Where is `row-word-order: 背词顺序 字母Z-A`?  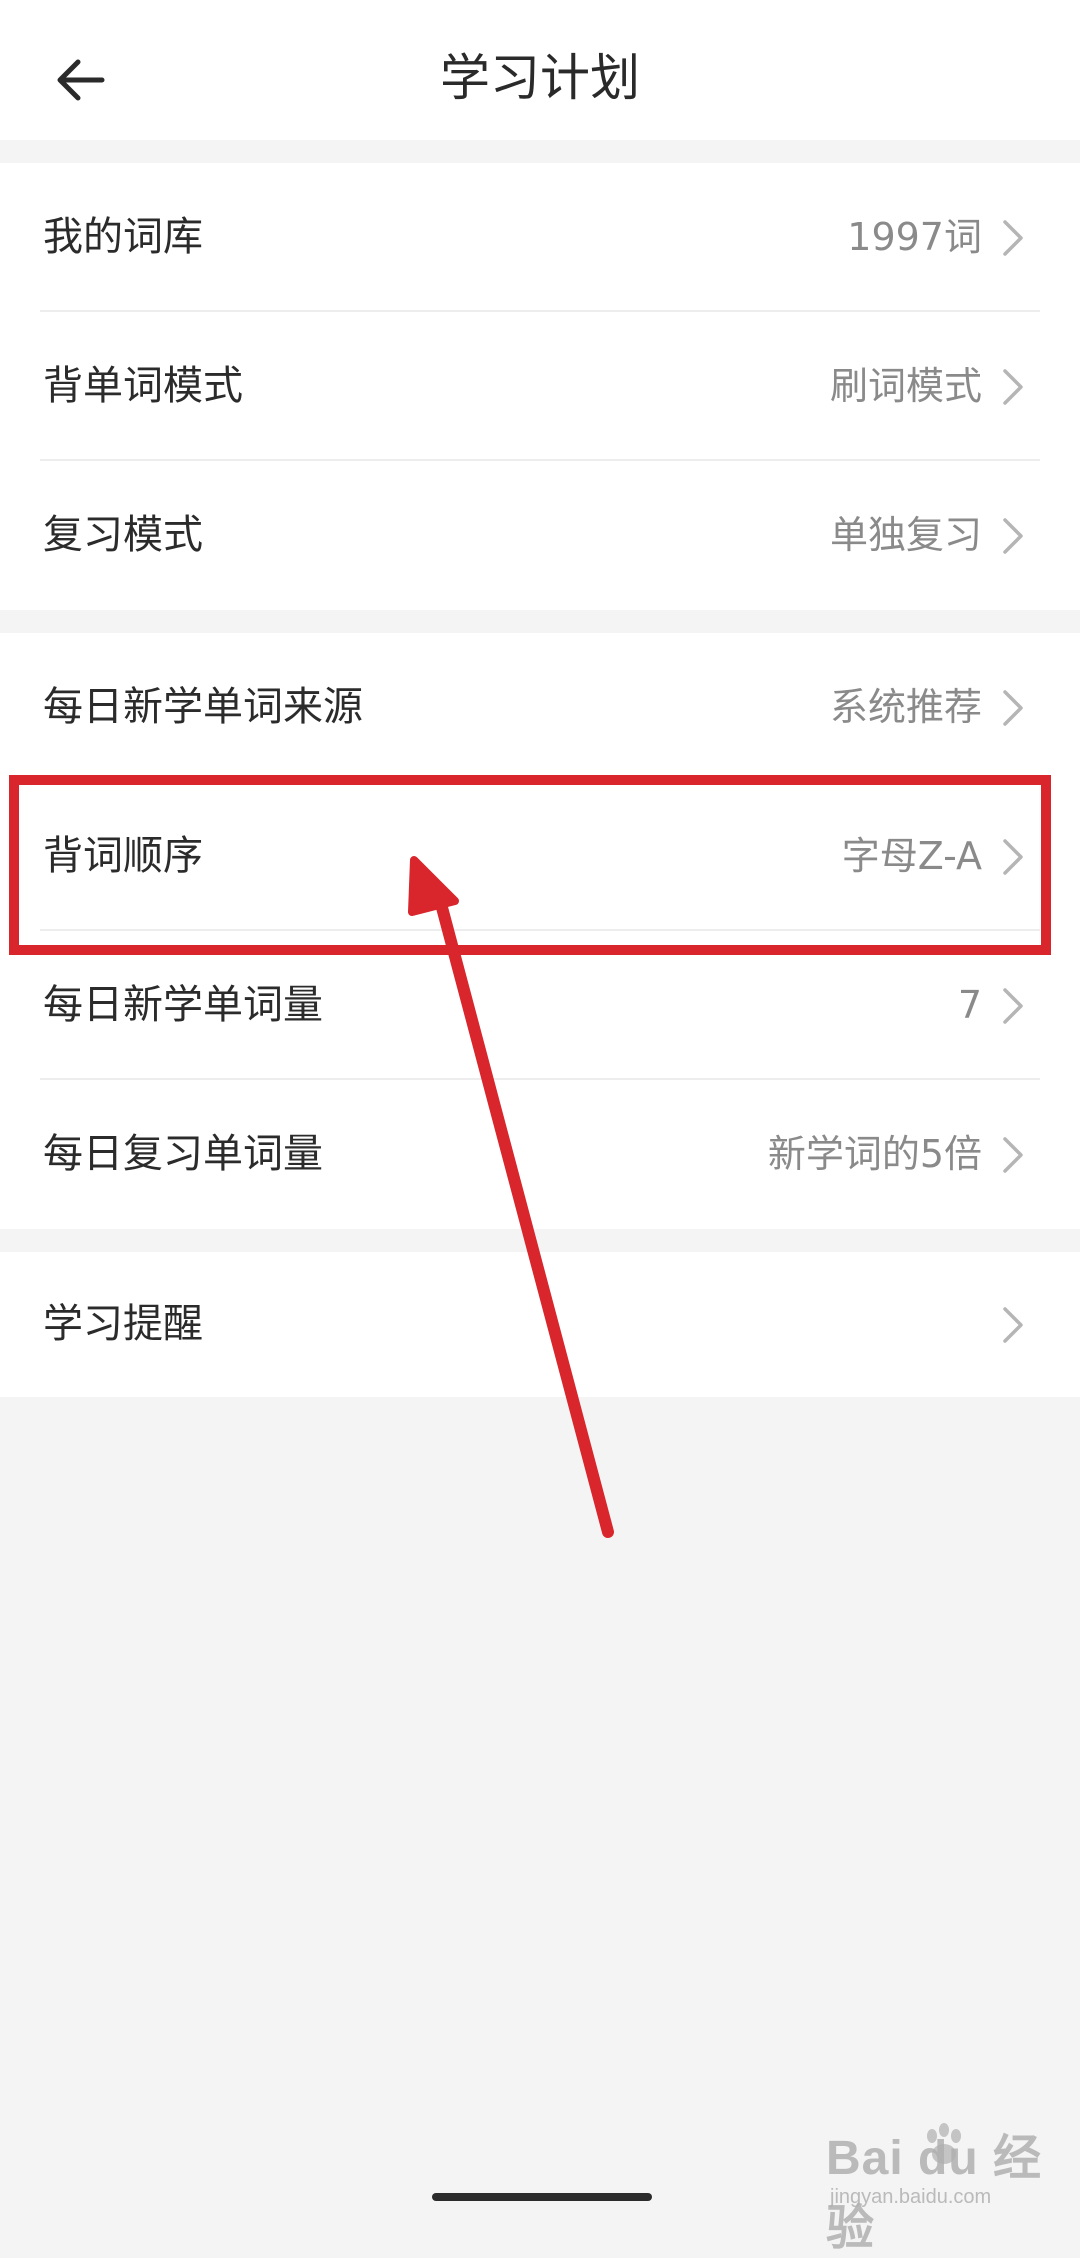
row-word-order: 背词顺序 字母Z-A is located at coordinates (540, 856).